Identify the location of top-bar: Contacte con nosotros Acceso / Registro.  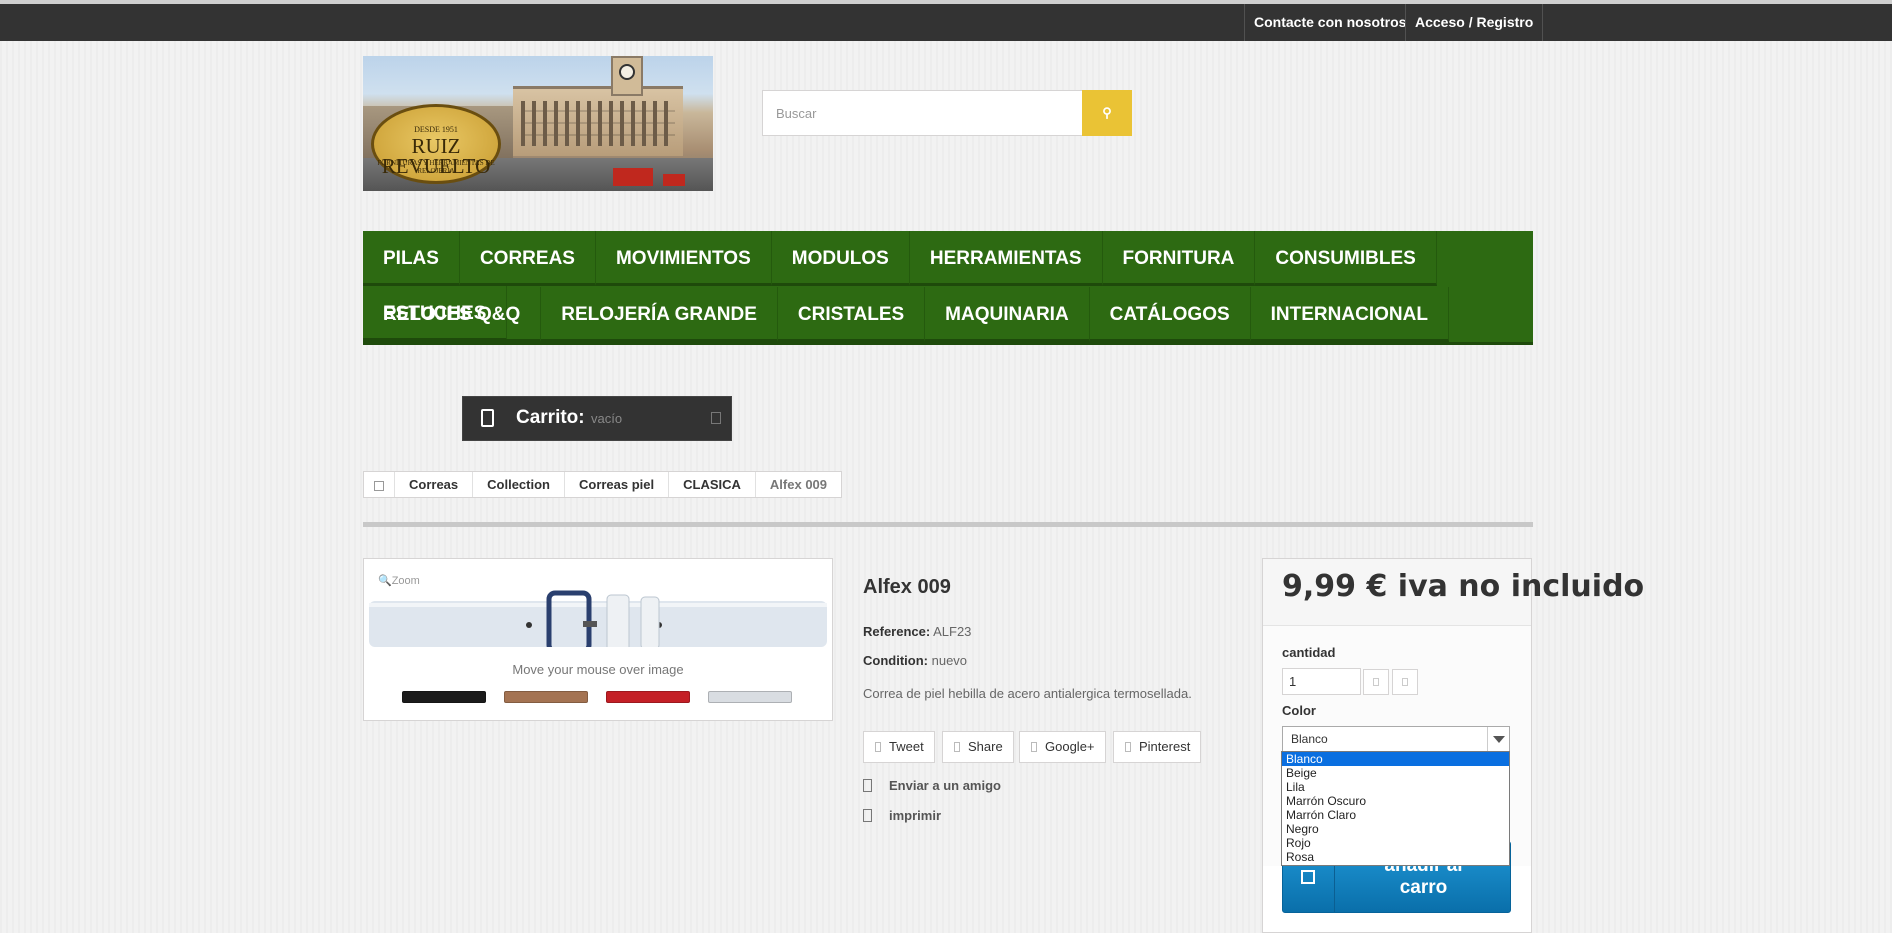
(946, 22).